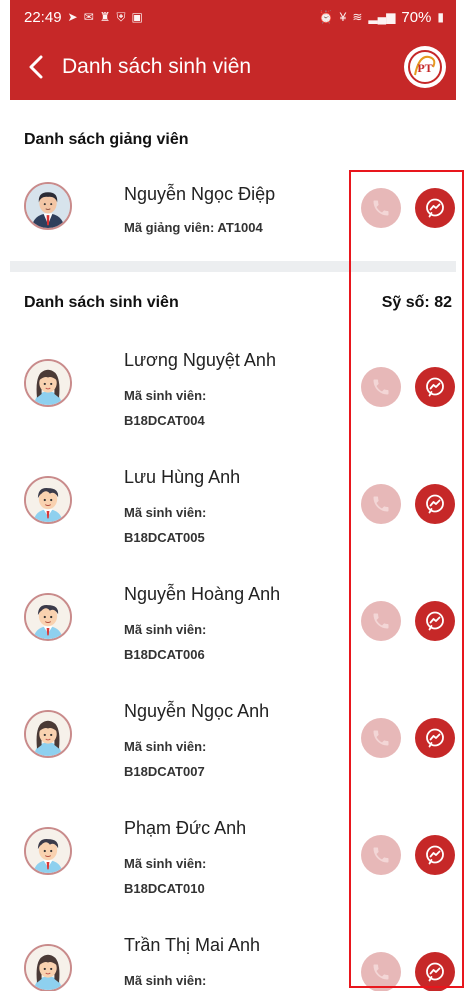  What do you see at coordinates (233, 214) in the screenshot?
I see `lecturer-row: Nguyễn Ngọc Điệp Mã giảng viên: AT1004` at bounding box center [233, 214].